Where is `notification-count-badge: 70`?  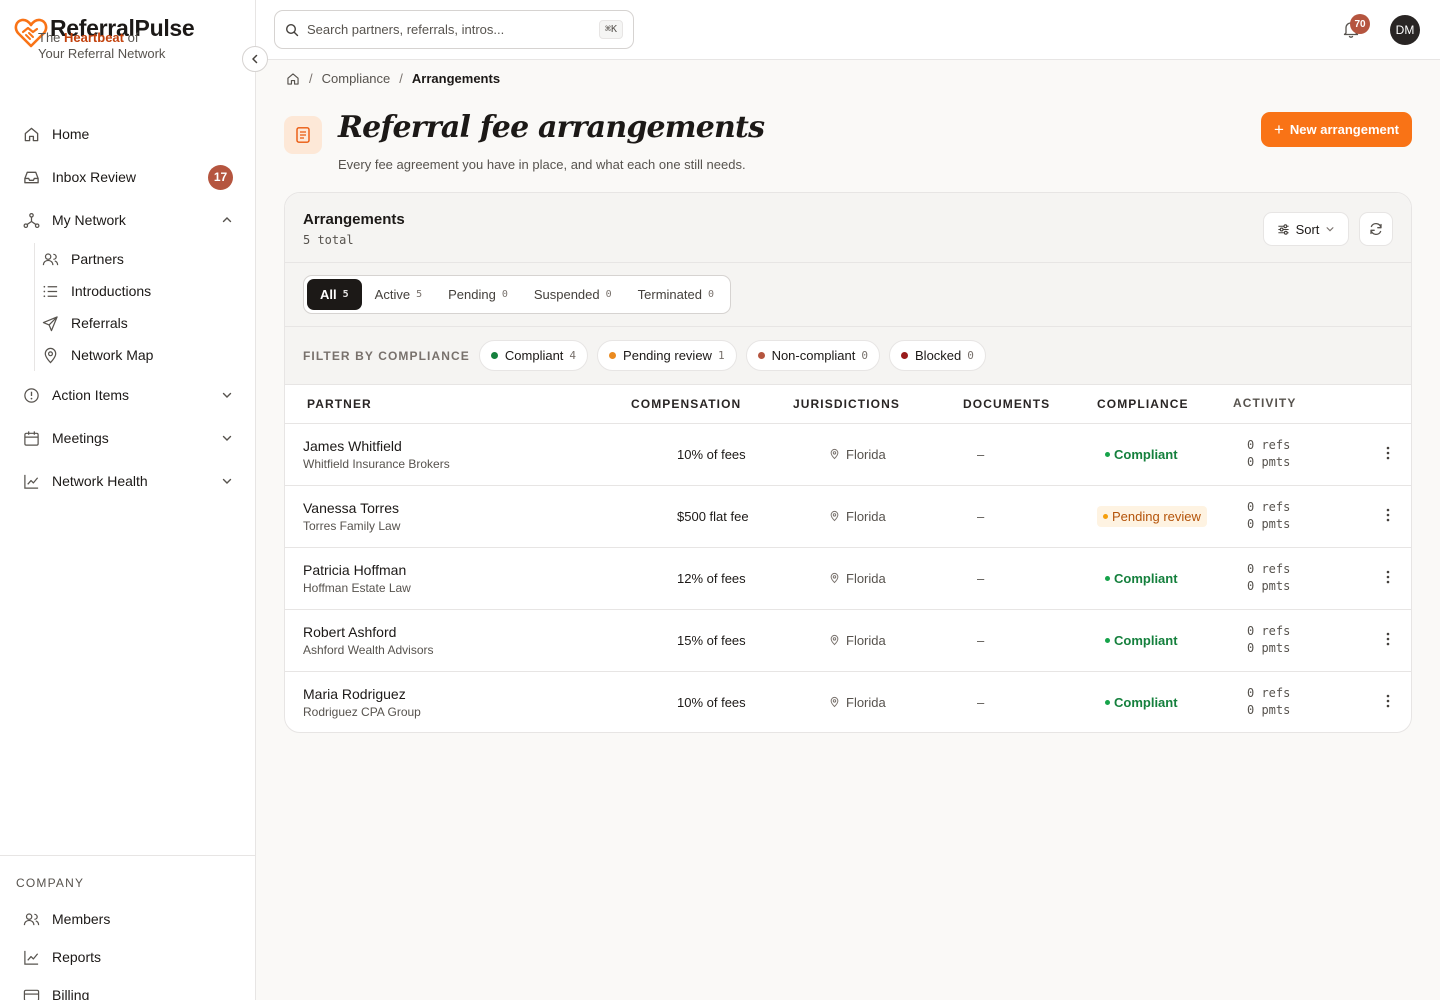
notification-count-badge: 70 is located at coordinates (1360, 24).